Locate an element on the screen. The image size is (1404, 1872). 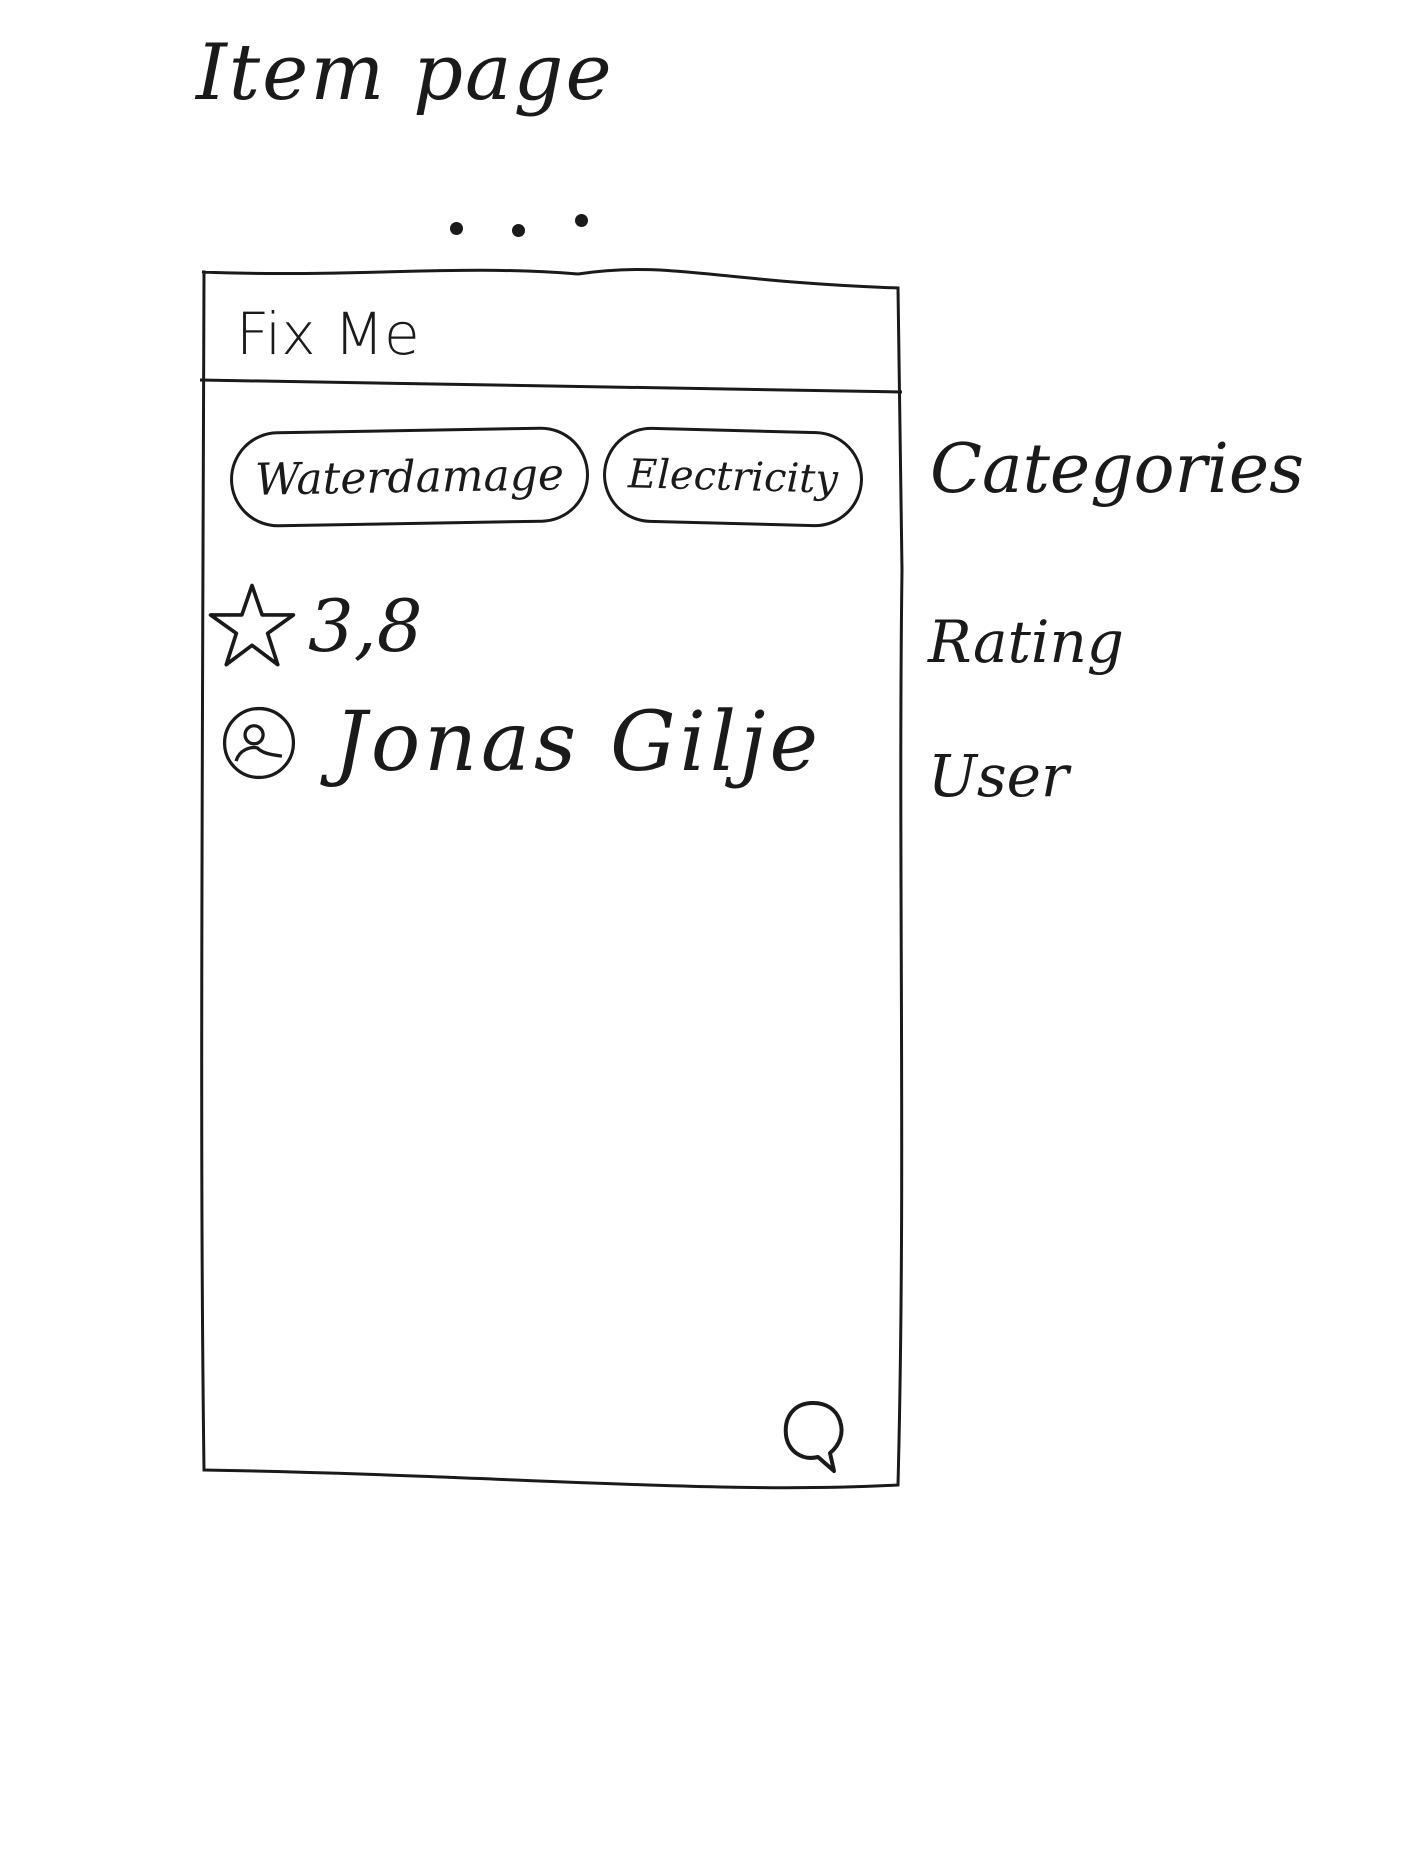
user-row: Jonas Gilje is located at coordinates (520, 742).